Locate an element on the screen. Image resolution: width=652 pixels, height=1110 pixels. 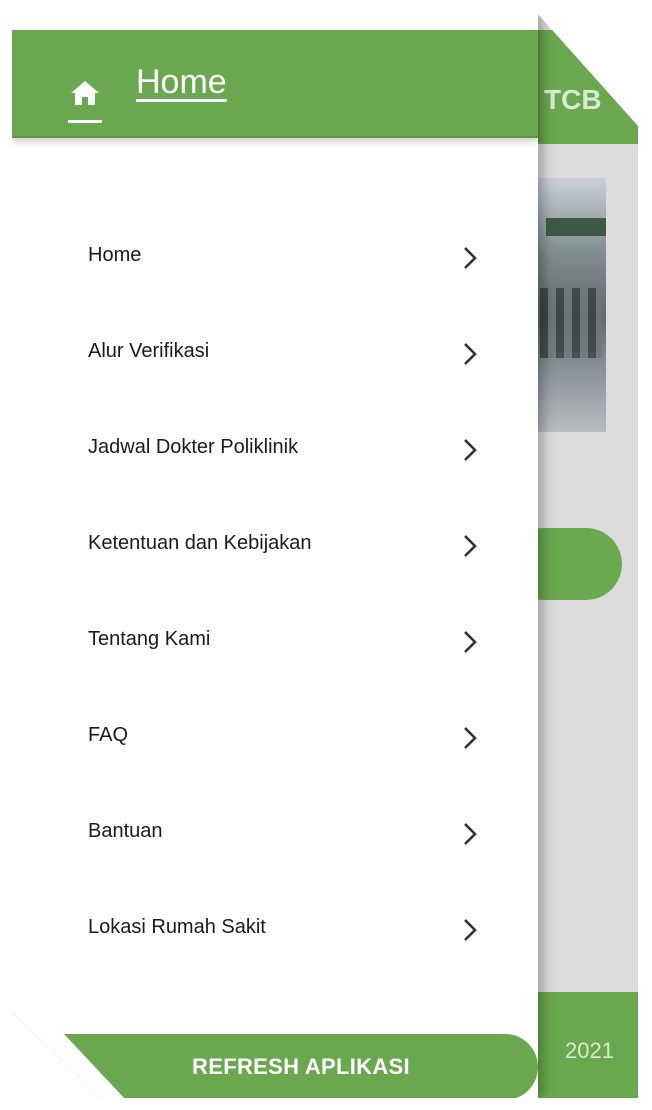
refresh-app-label: REFRESH APLIKASI is located at coordinates (301, 1066).